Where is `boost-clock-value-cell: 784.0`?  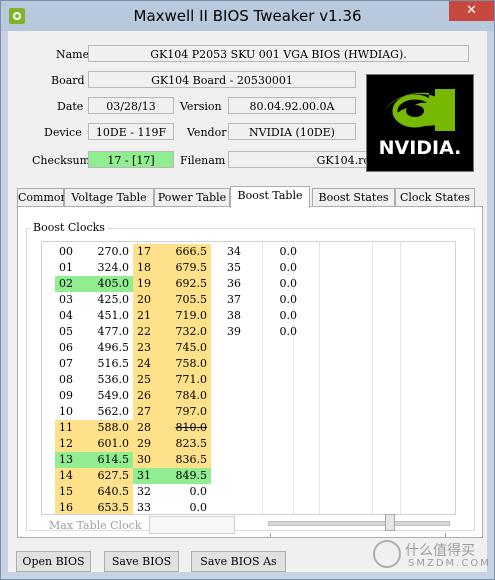
boost-clock-value-cell: 784.0 is located at coordinates (187, 396).